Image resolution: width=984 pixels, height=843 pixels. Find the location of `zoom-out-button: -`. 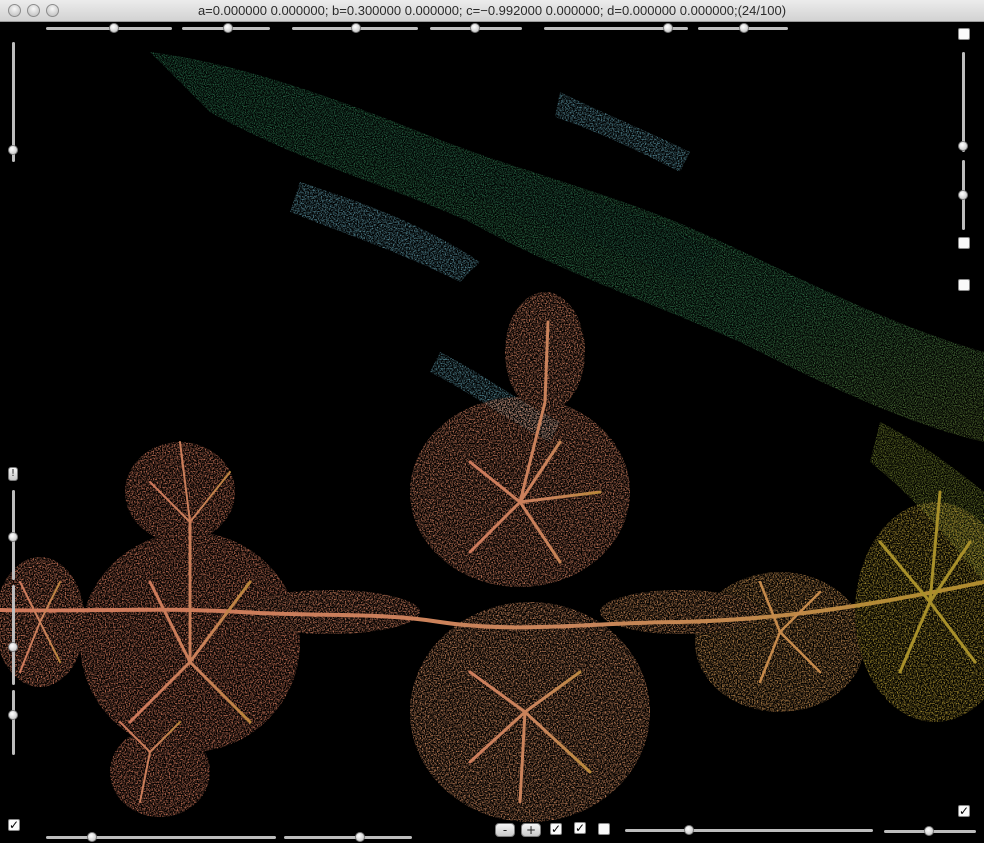

zoom-out-button: - is located at coordinates (505, 830).